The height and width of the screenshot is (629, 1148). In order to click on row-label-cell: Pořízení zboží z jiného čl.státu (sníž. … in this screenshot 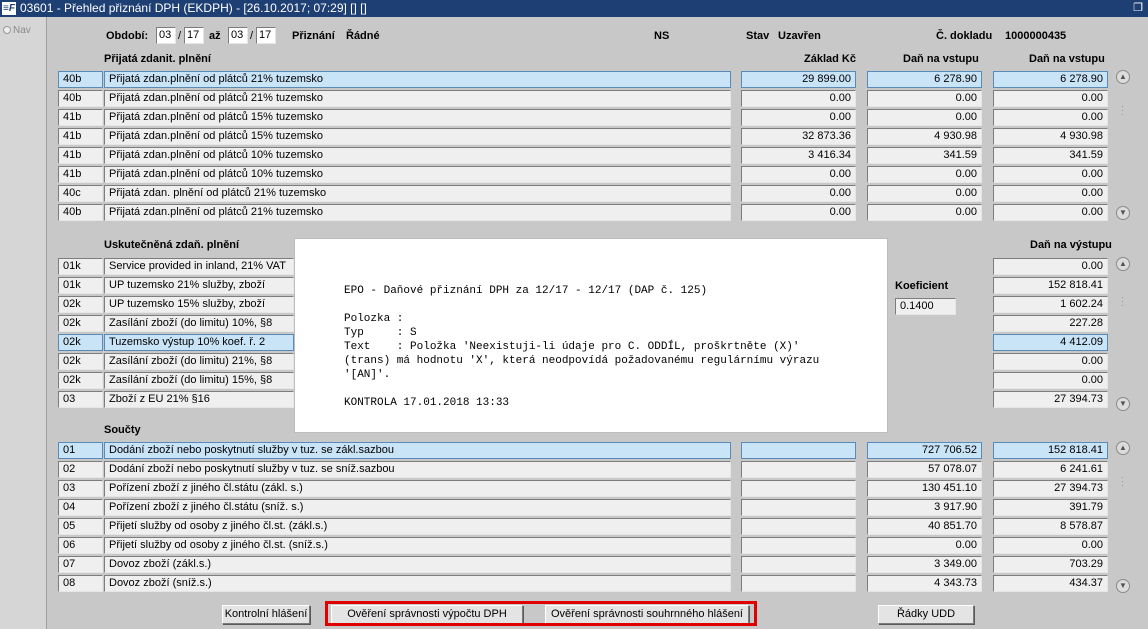, I will do `click(417, 507)`.